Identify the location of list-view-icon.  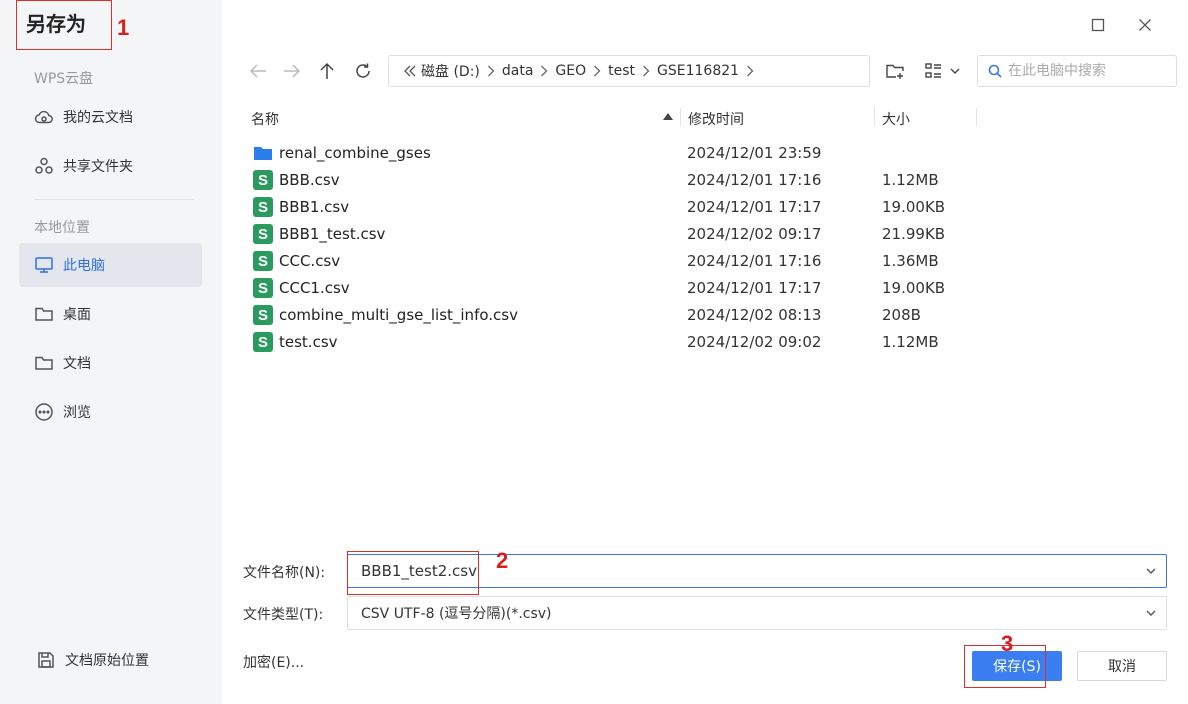
(942, 70).